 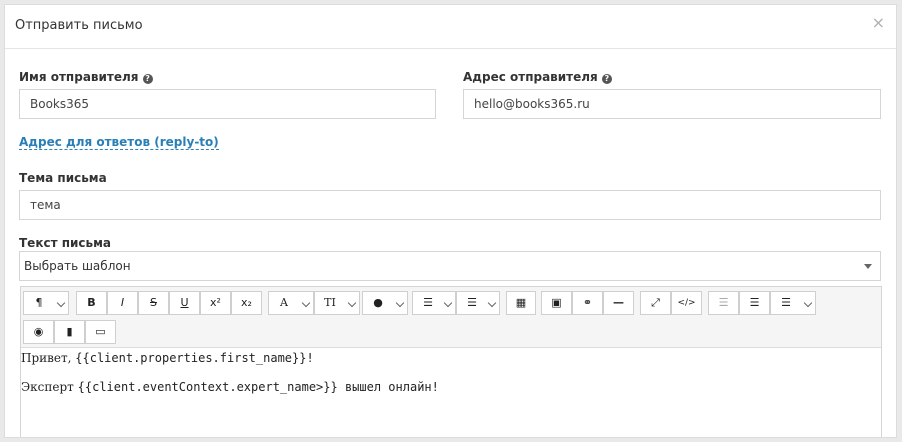 What do you see at coordinates (49, 387) in the screenshot?
I see `expert-text: Эксперт` at bounding box center [49, 387].